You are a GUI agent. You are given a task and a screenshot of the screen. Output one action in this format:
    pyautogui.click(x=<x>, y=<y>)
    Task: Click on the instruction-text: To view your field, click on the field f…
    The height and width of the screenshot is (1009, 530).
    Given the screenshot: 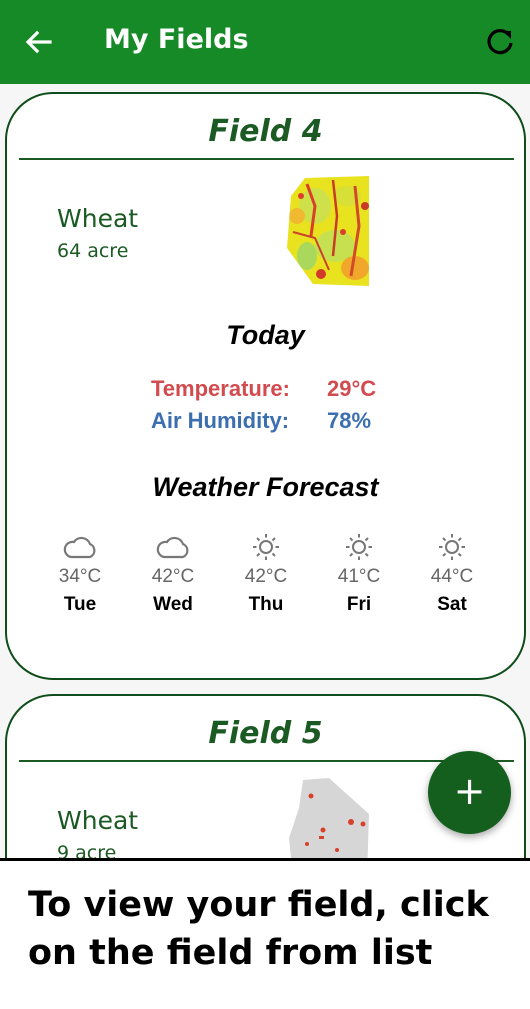 What is the action you would take?
    pyautogui.click(x=258, y=929)
    